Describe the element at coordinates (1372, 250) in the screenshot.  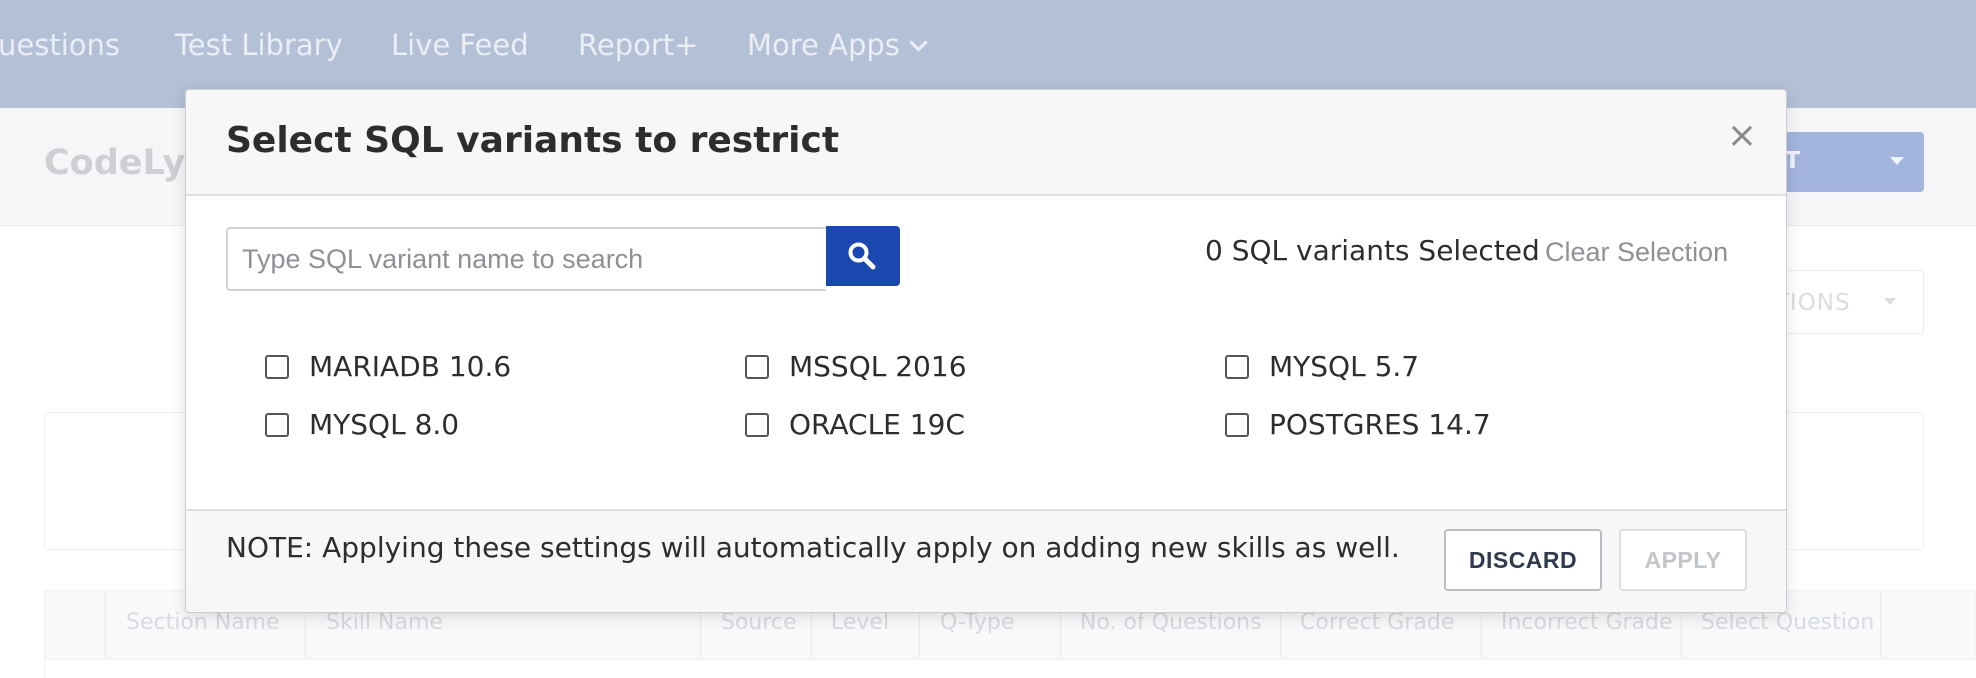
I see `selected-count: 0 SQL variants Selected` at that location.